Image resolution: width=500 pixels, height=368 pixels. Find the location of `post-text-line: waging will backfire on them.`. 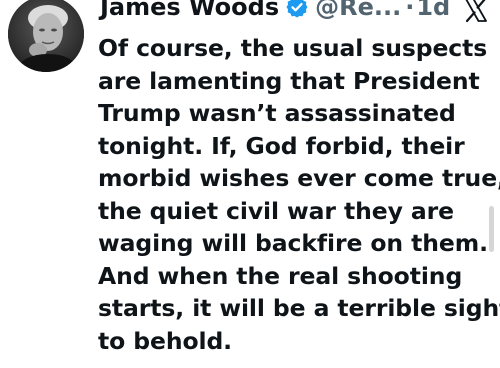

post-text-line: waging will backfire on them. is located at coordinates (293, 243).